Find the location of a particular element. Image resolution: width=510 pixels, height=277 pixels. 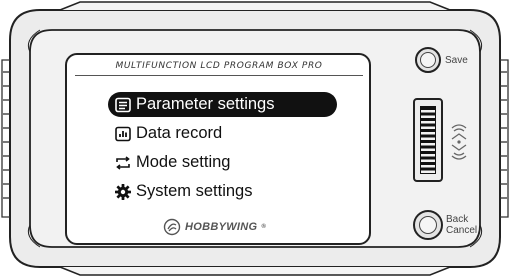

menu-item-label: Data record is located at coordinates (179, 133).